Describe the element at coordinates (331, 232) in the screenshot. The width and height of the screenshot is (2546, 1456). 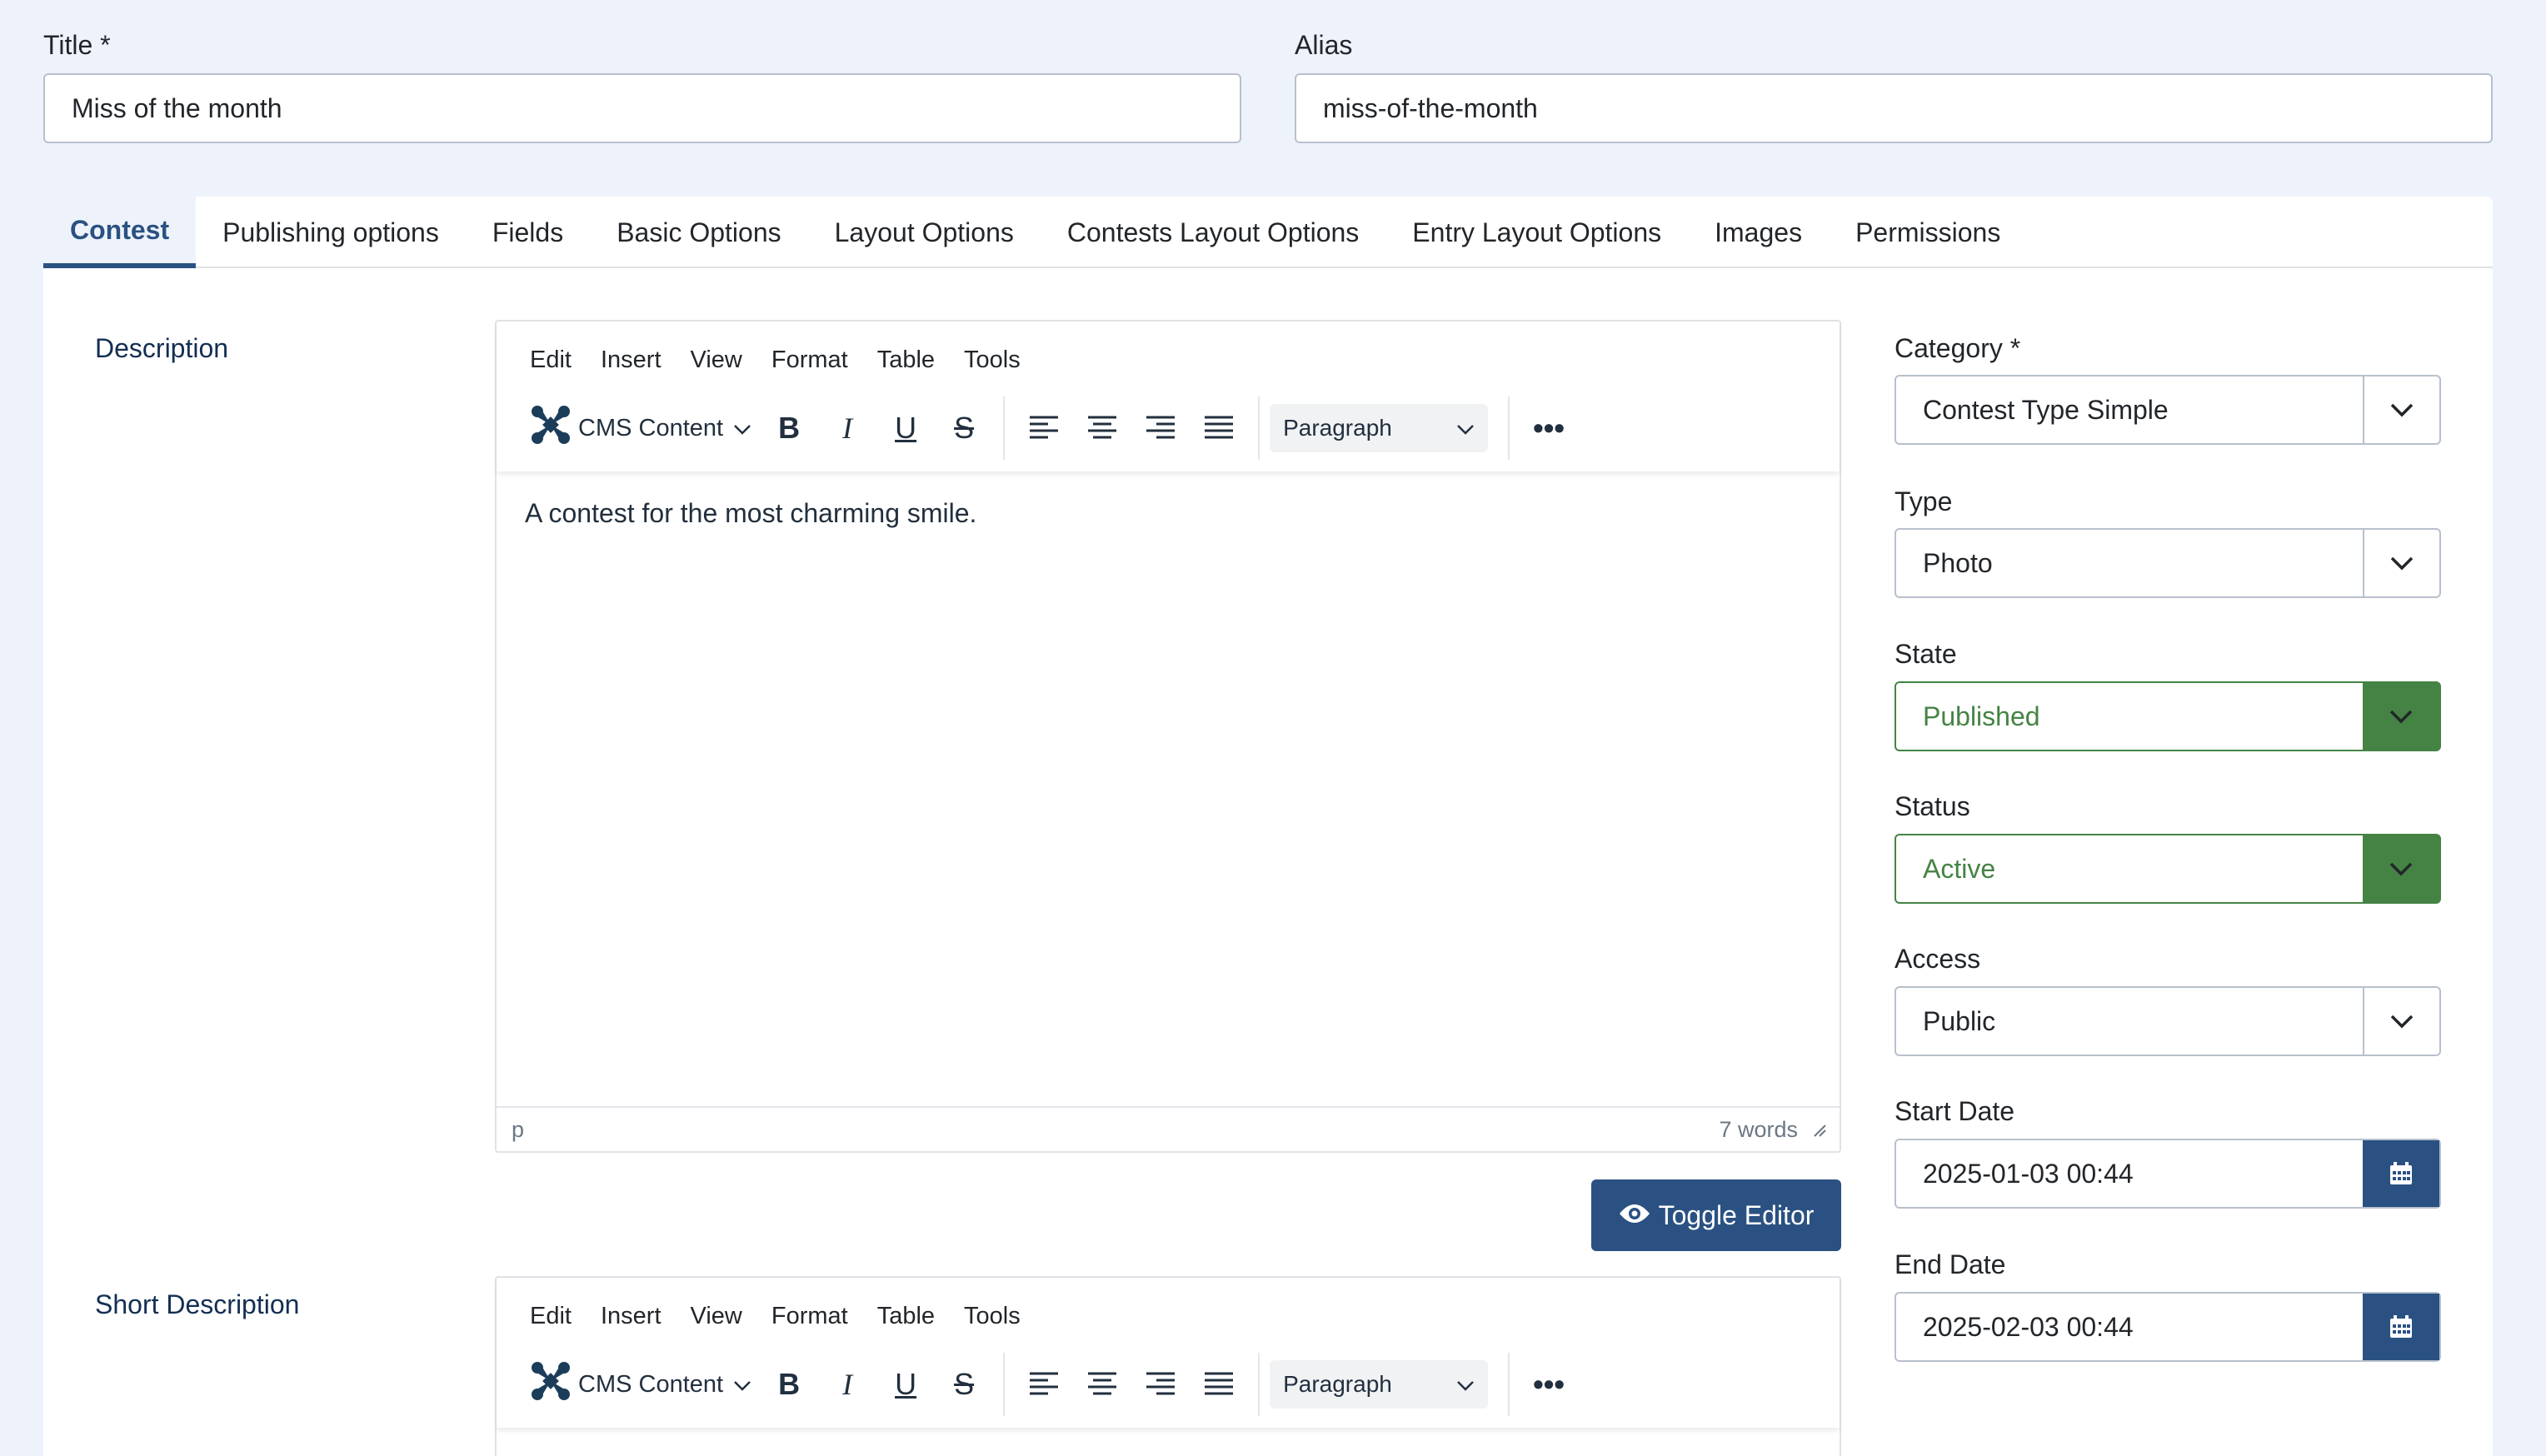
I see `tab-publishing-options: Publishing options` at that location.